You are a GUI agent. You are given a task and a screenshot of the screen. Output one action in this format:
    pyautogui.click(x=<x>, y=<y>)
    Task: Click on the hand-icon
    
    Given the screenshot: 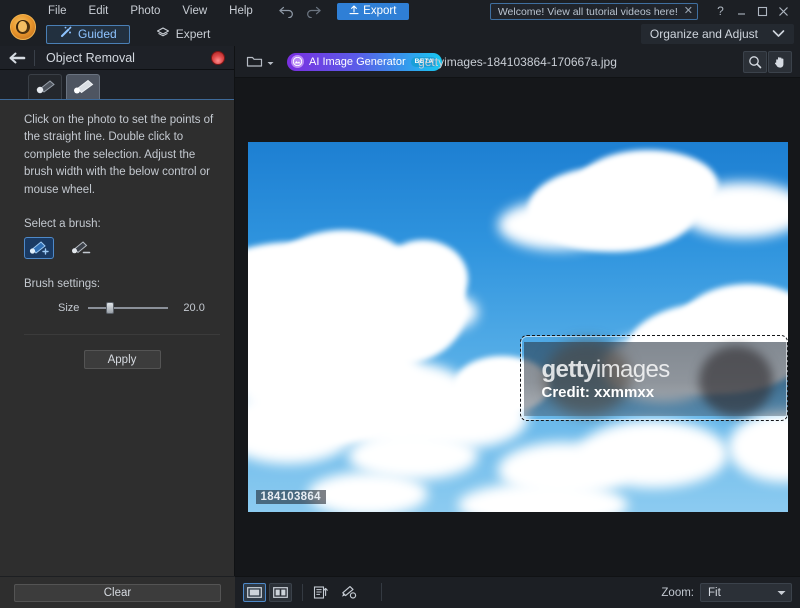 What is the action you would take?
    pyautogui.click(x=780, y=61)
    